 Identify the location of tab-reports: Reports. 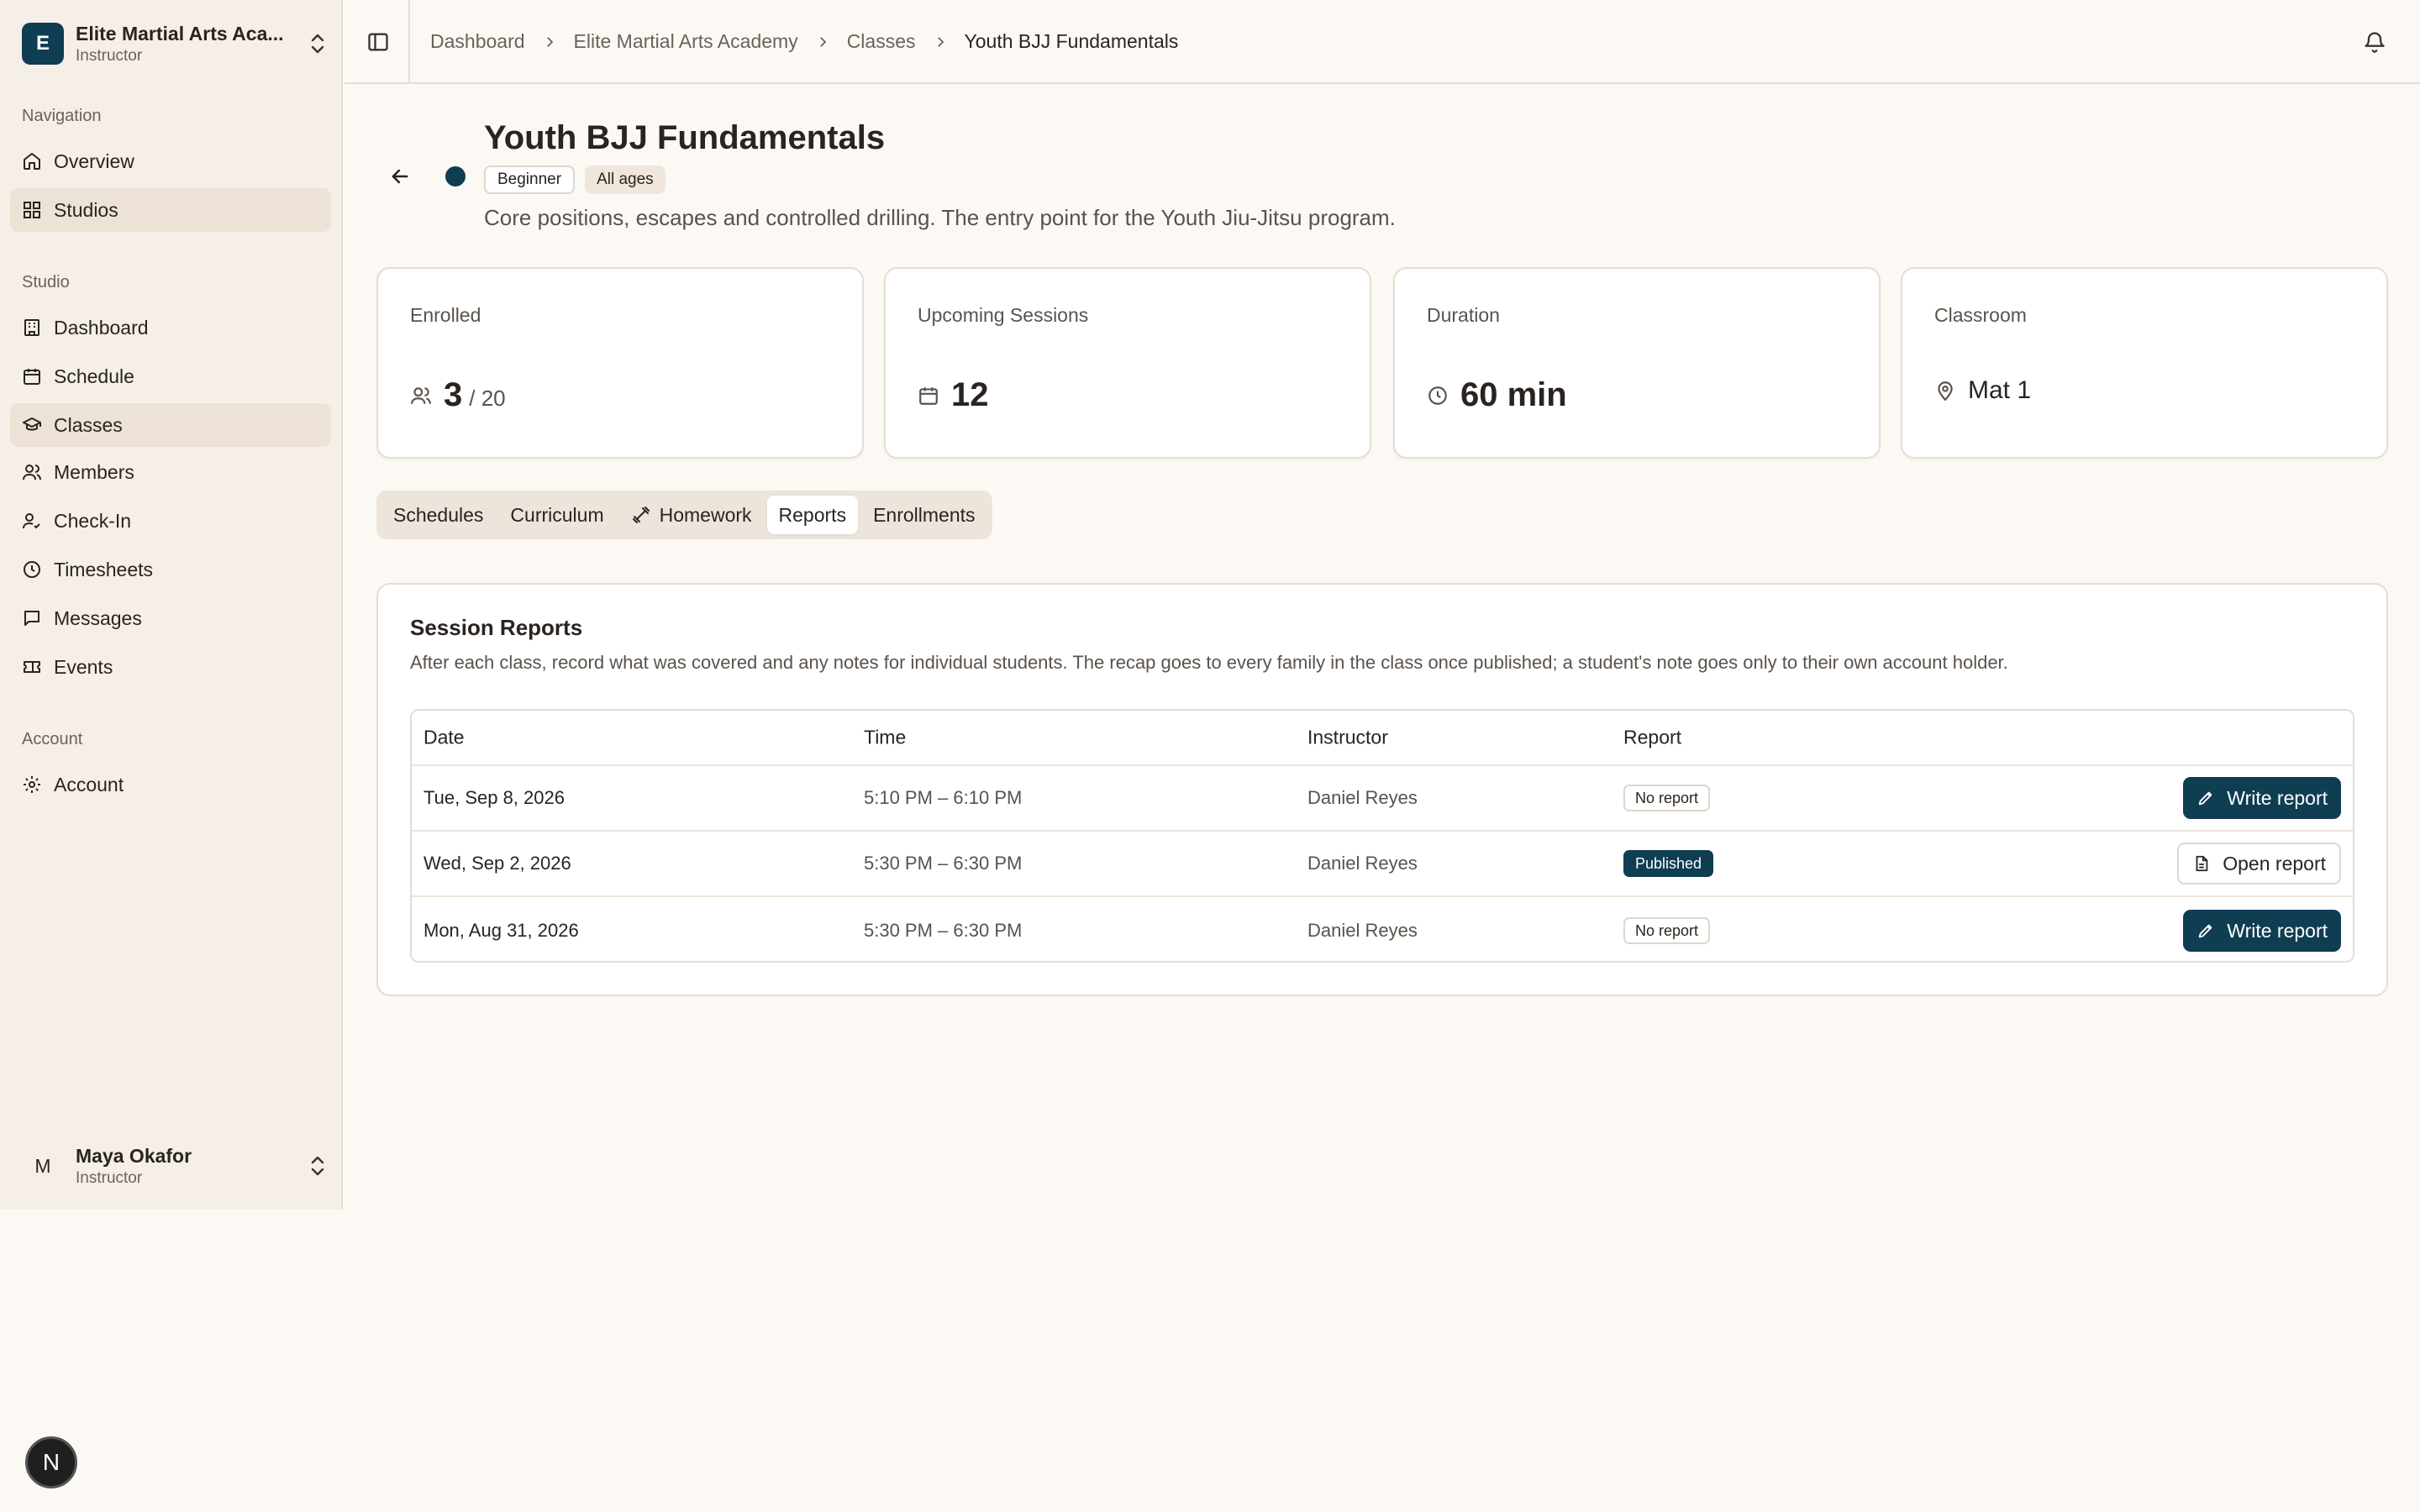
(812, 515).